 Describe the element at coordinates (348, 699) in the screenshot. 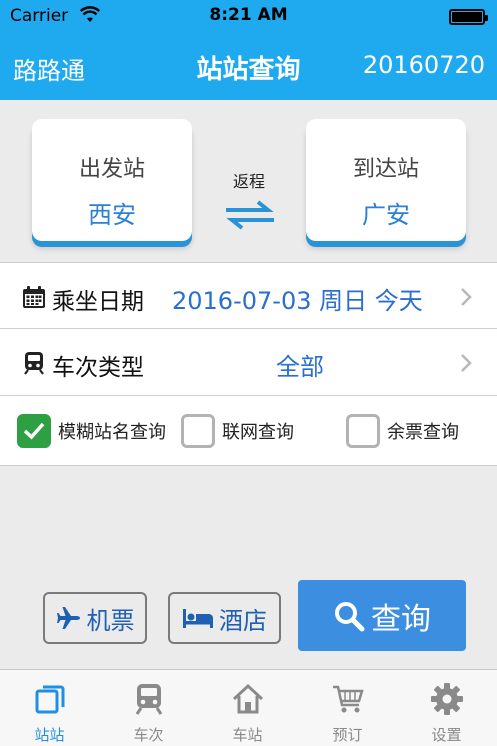

I see `cart-icon` at that location.